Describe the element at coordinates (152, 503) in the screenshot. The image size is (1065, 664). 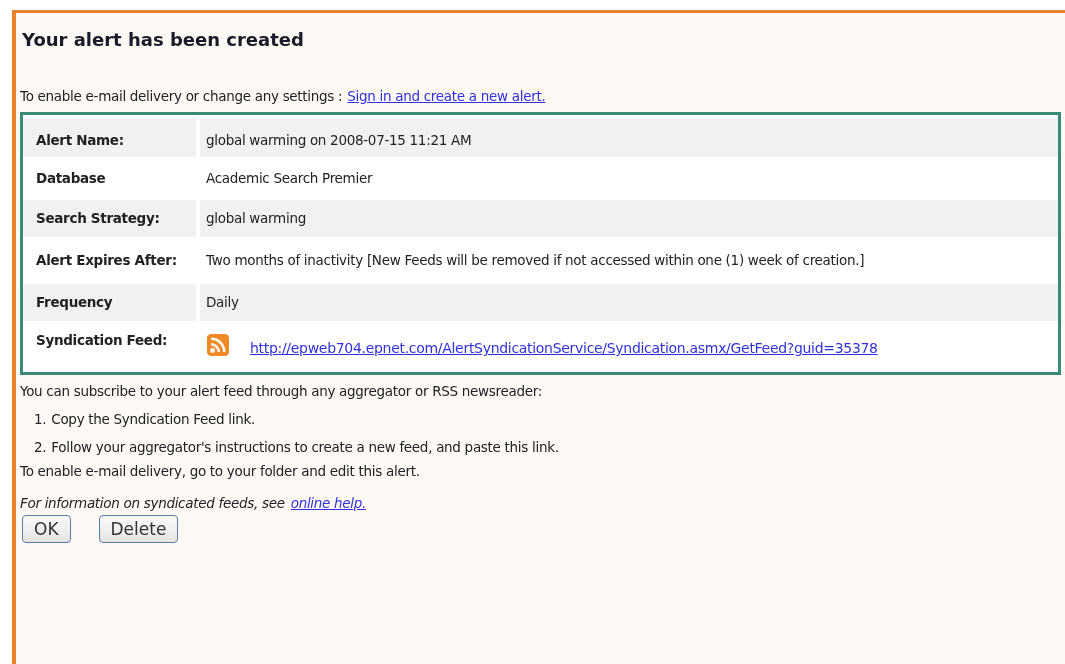
I see `help-text: For information on syndicated feeds, see` at that location.